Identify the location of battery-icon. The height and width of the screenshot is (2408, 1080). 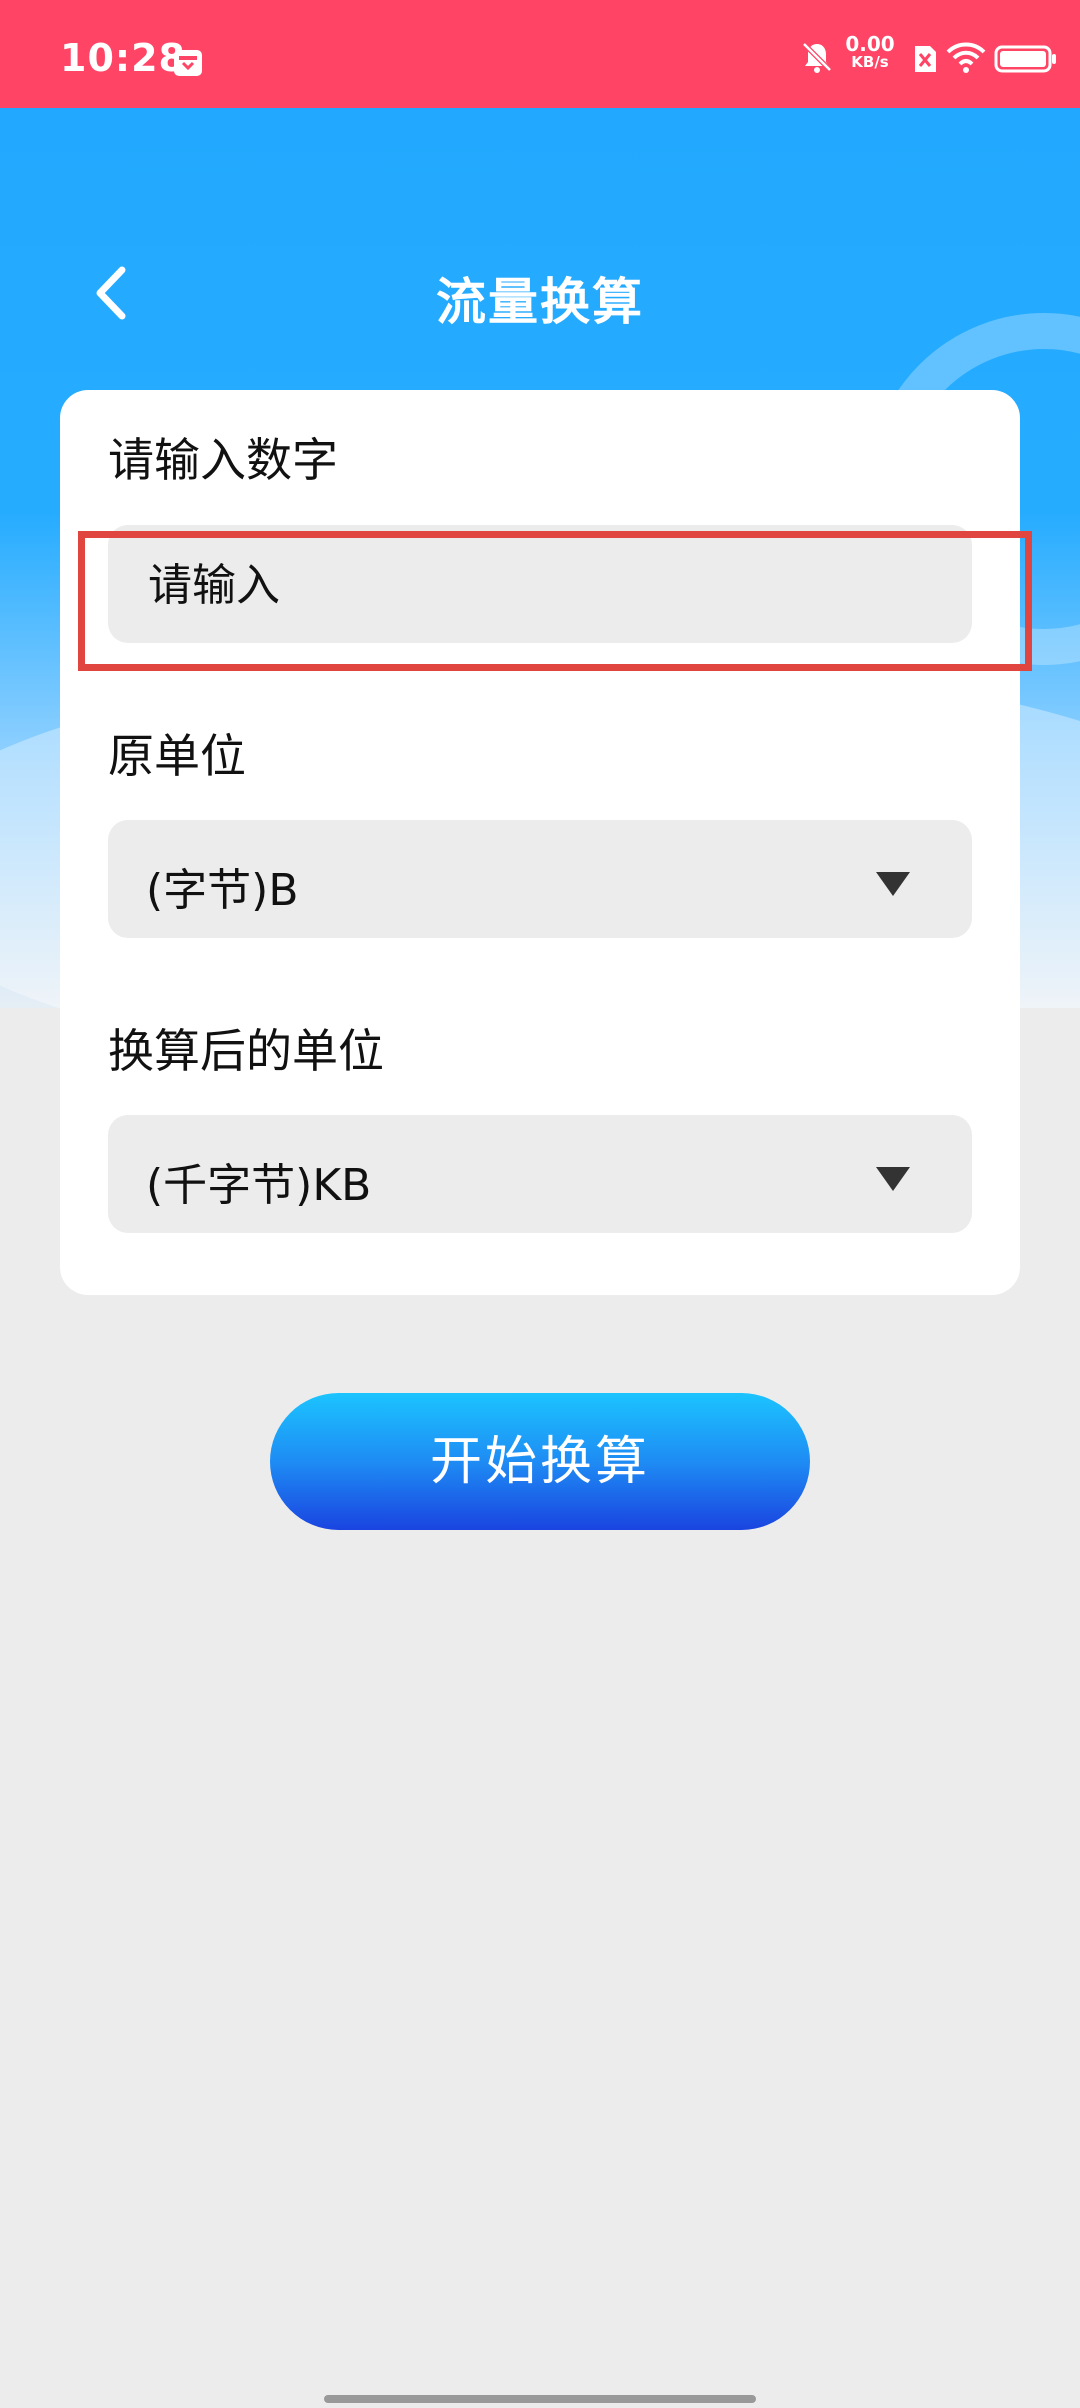
(1025, 59).